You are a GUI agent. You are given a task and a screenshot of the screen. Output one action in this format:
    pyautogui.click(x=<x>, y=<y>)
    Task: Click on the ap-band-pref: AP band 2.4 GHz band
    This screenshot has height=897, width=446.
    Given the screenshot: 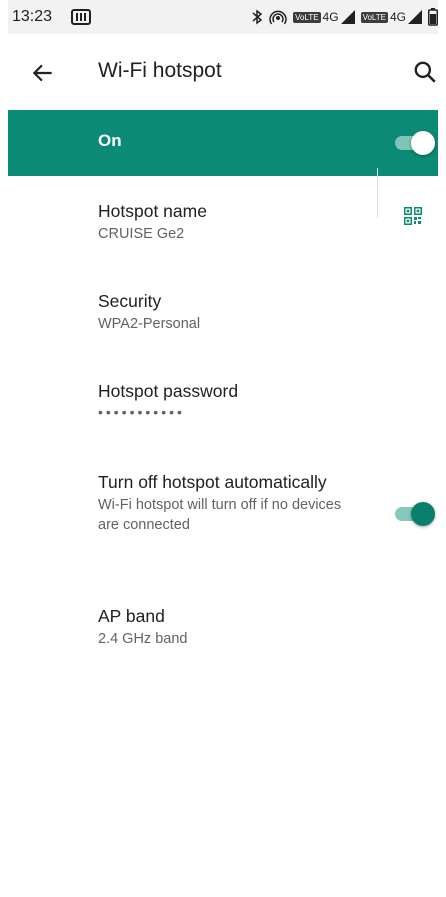 What is the action you would take?
    pyautogui.click(x=233, y=627)
    